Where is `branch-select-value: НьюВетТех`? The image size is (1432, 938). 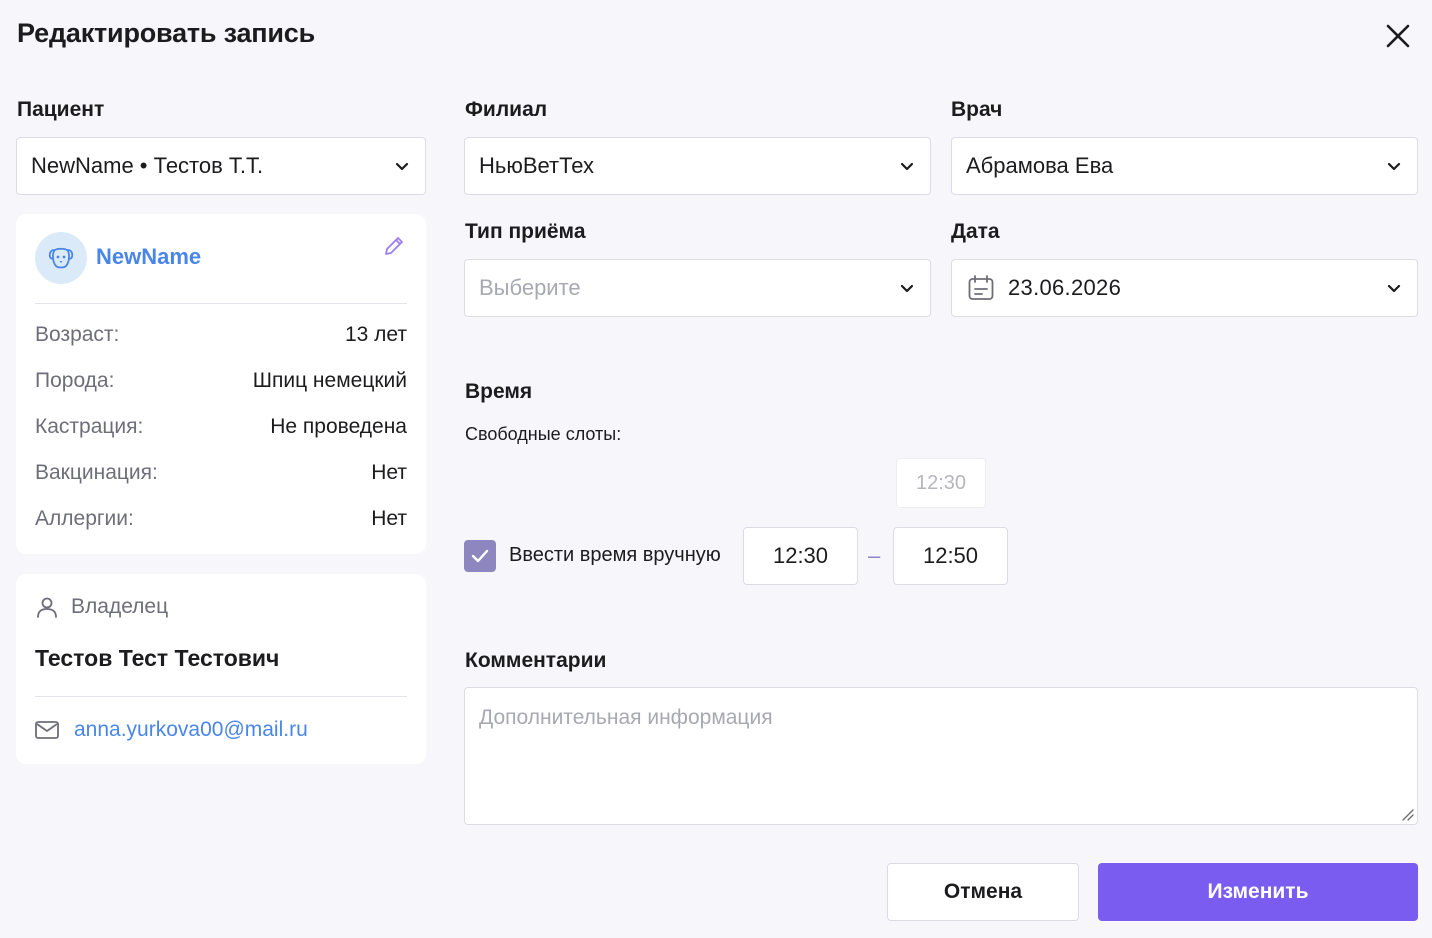
branch-select-value: НьюВетТех is located at coordinates (537, 165).